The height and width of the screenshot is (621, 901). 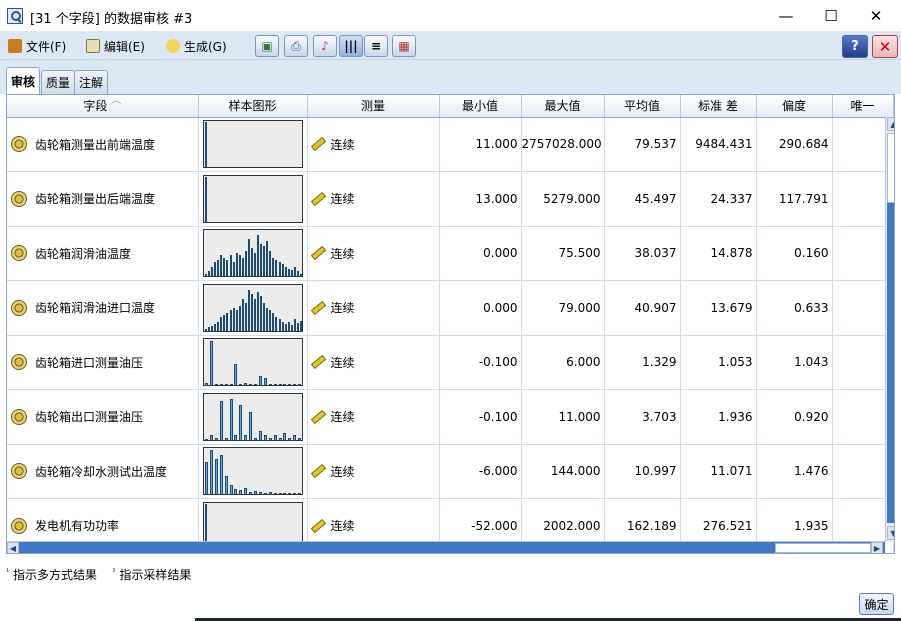 I want to click on table-row: 齿轮箱进口测量油压 连续 -0.100 6.000 1.329 1.053 1.043, so click(x=450, y=362).